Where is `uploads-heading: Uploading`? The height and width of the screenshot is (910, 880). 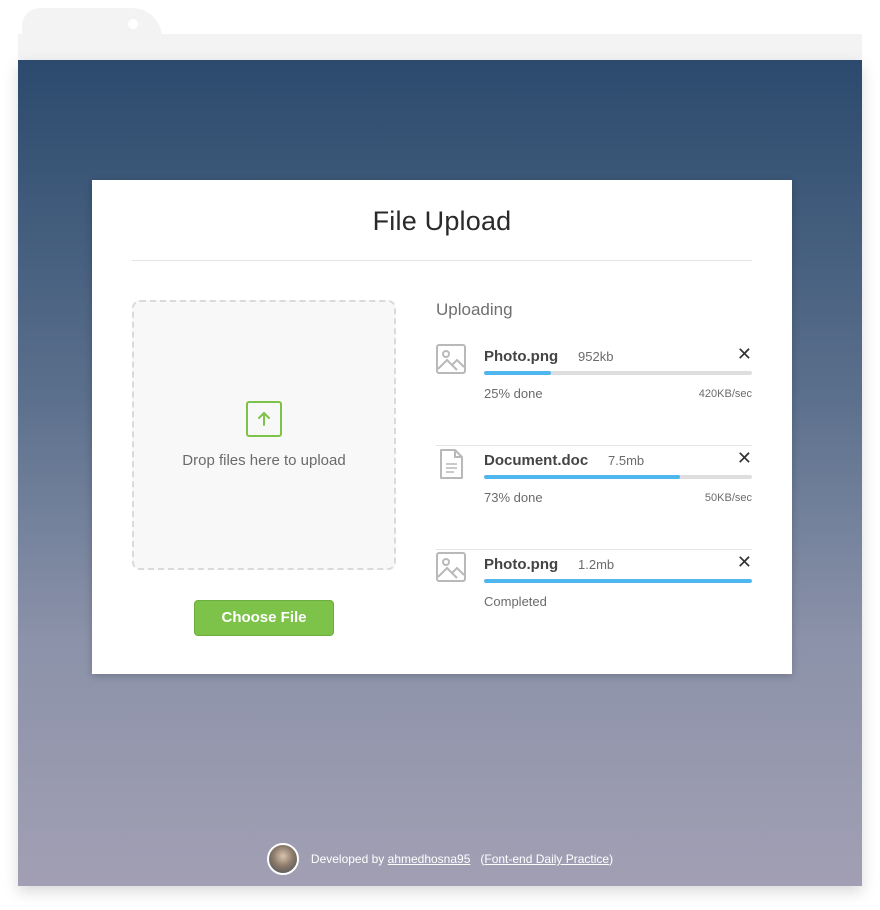
uploads-heading: Uploading is located at coordinates (474, 309).